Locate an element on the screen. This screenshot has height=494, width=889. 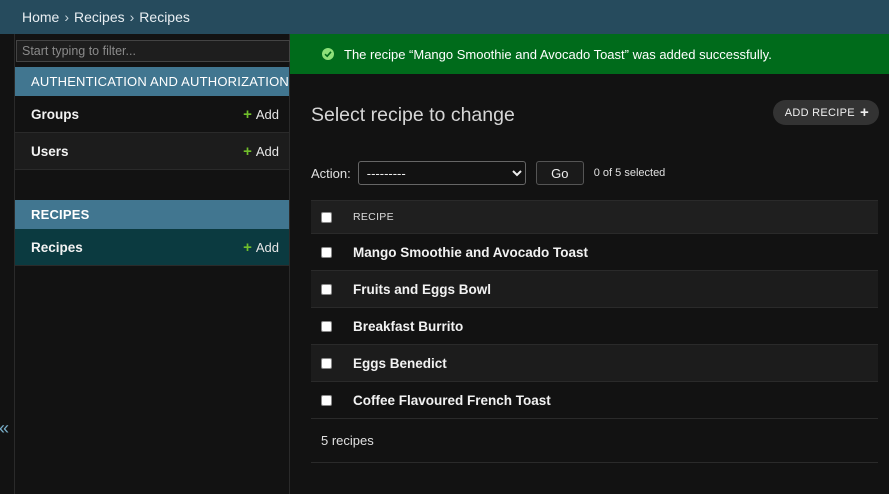
table-row: Coffee Flavoured French Toast is located at coordinates (594, 400).